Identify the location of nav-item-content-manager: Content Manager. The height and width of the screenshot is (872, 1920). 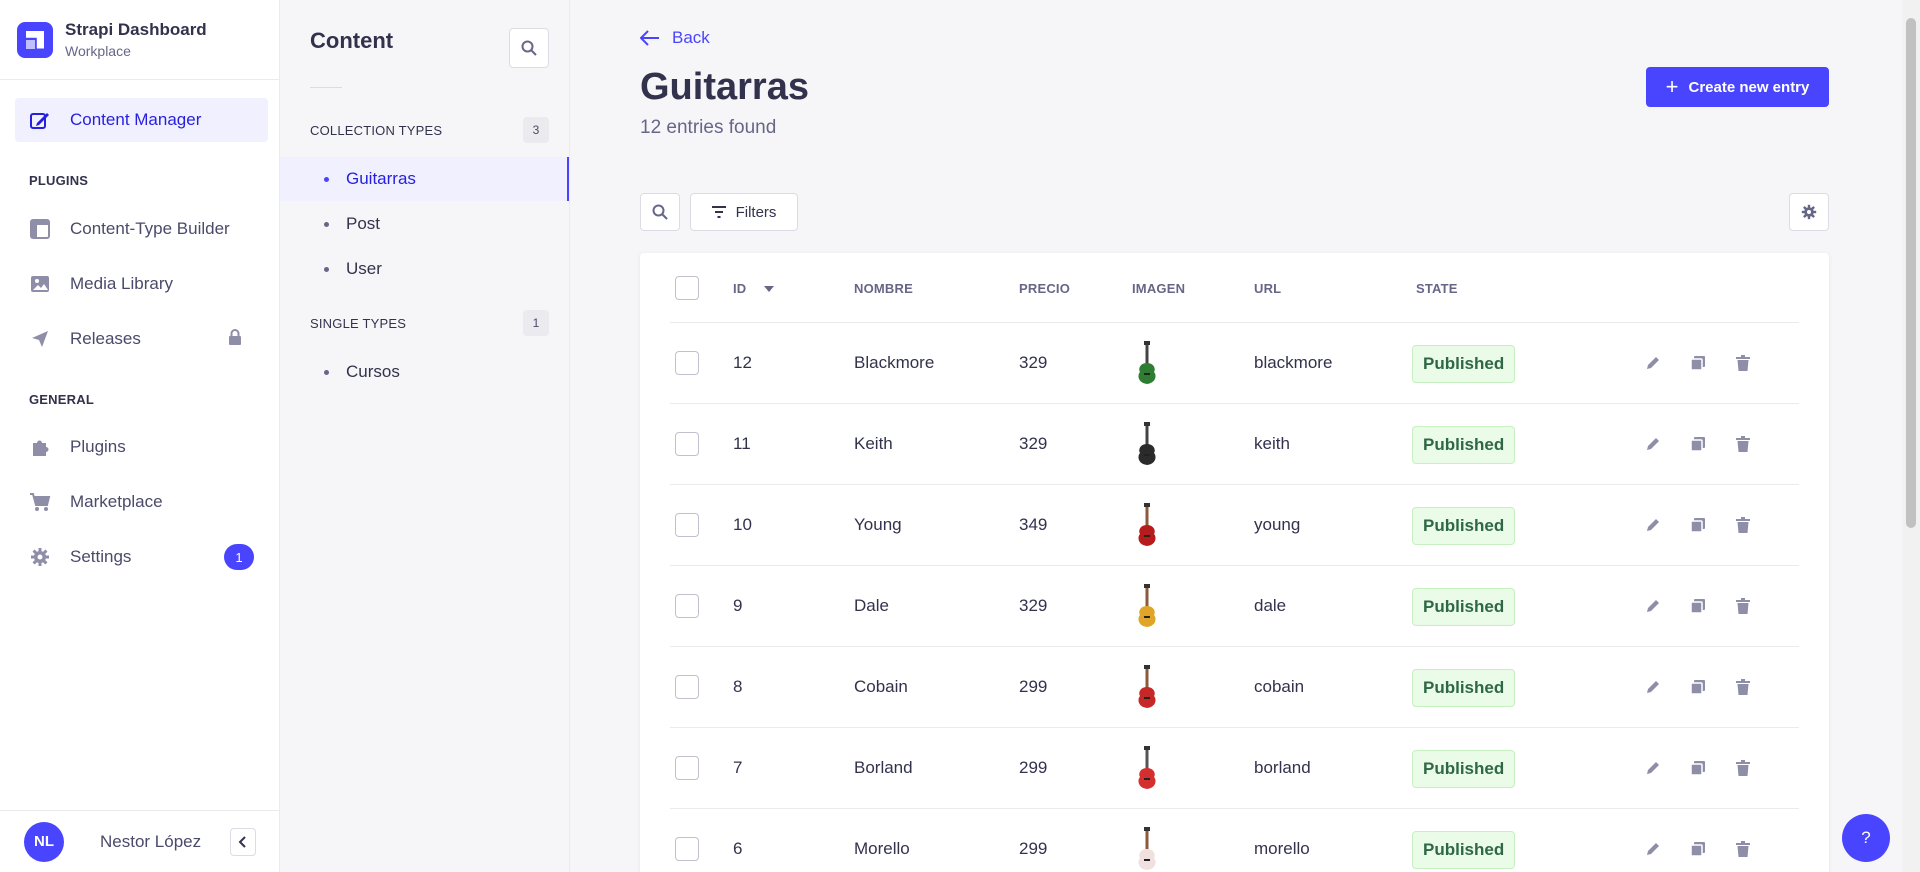
(141, 120).